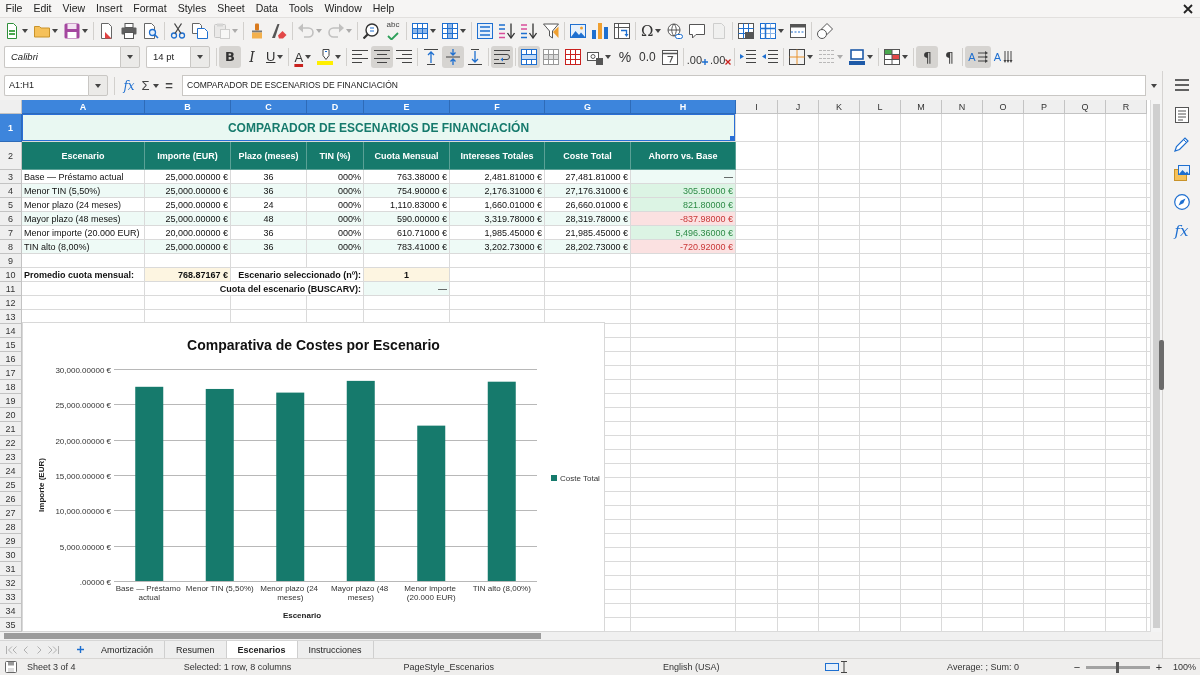 The width and height of the screenshot is (1200, 675). What do you see at coordinates (11, 583) in the screenshot?
I see `row-header: 32` at bounding box center [11, 583].